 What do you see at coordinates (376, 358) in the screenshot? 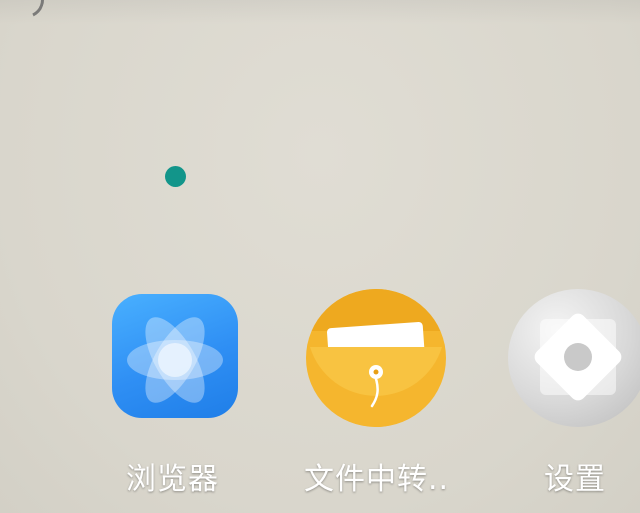
I see `file-folder-icon` at bounding box center [376, 358].